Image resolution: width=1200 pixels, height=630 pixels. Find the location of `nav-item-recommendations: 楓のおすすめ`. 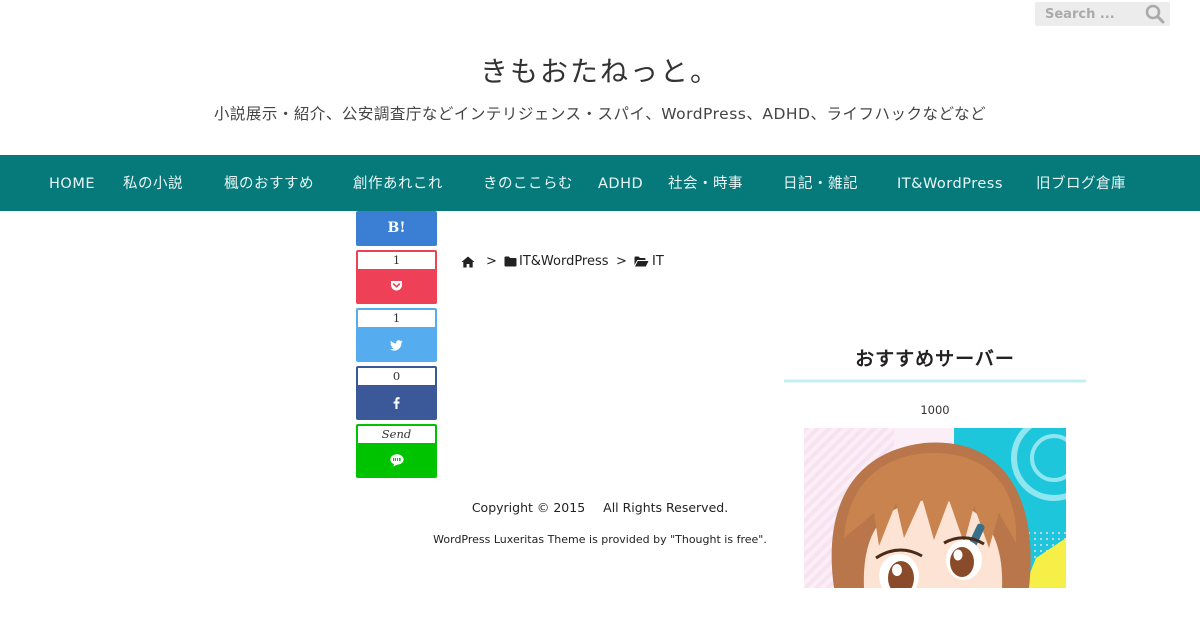

nav-item-recommendations: 楓のおすすめ is located at coordinates (269, 183).